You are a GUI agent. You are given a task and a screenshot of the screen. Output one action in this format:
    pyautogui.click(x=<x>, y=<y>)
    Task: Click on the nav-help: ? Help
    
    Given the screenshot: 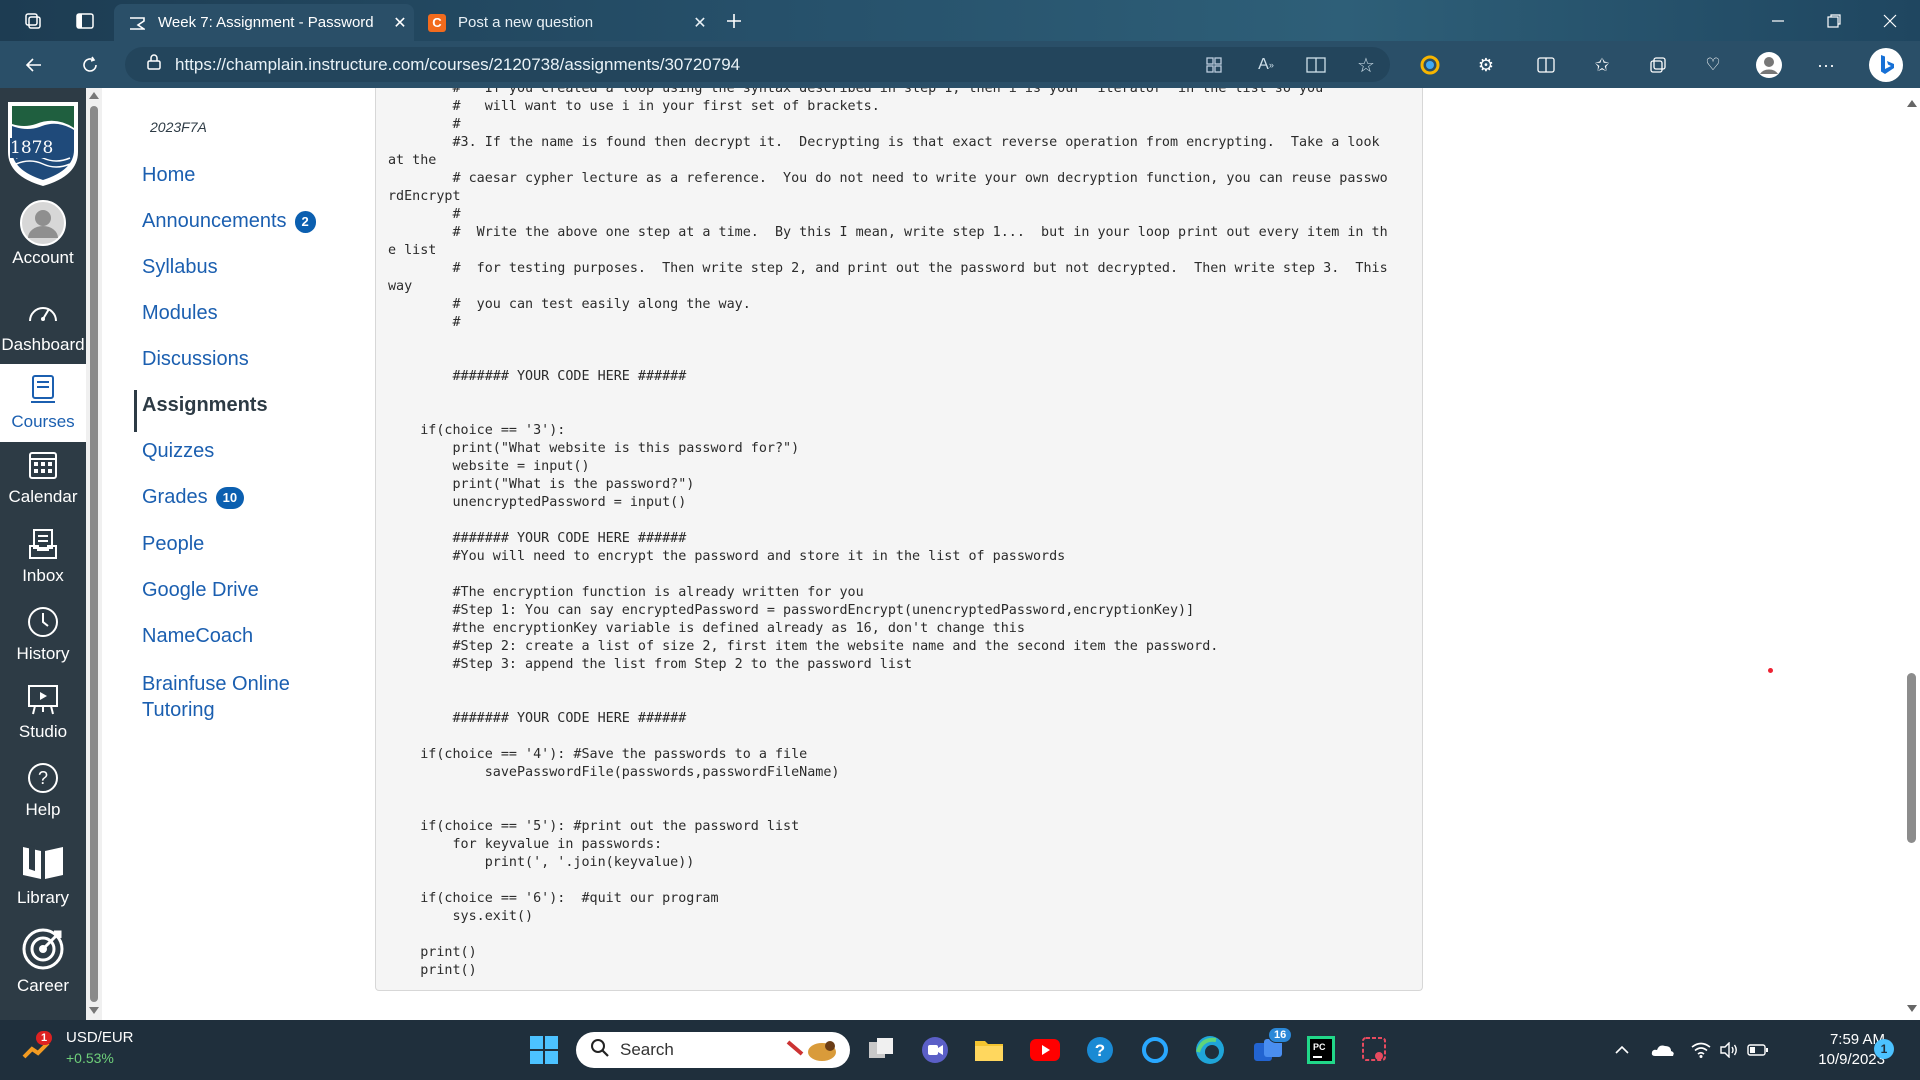 What is the action you would take?
    pyautogui.click(x=43, y=789)
    